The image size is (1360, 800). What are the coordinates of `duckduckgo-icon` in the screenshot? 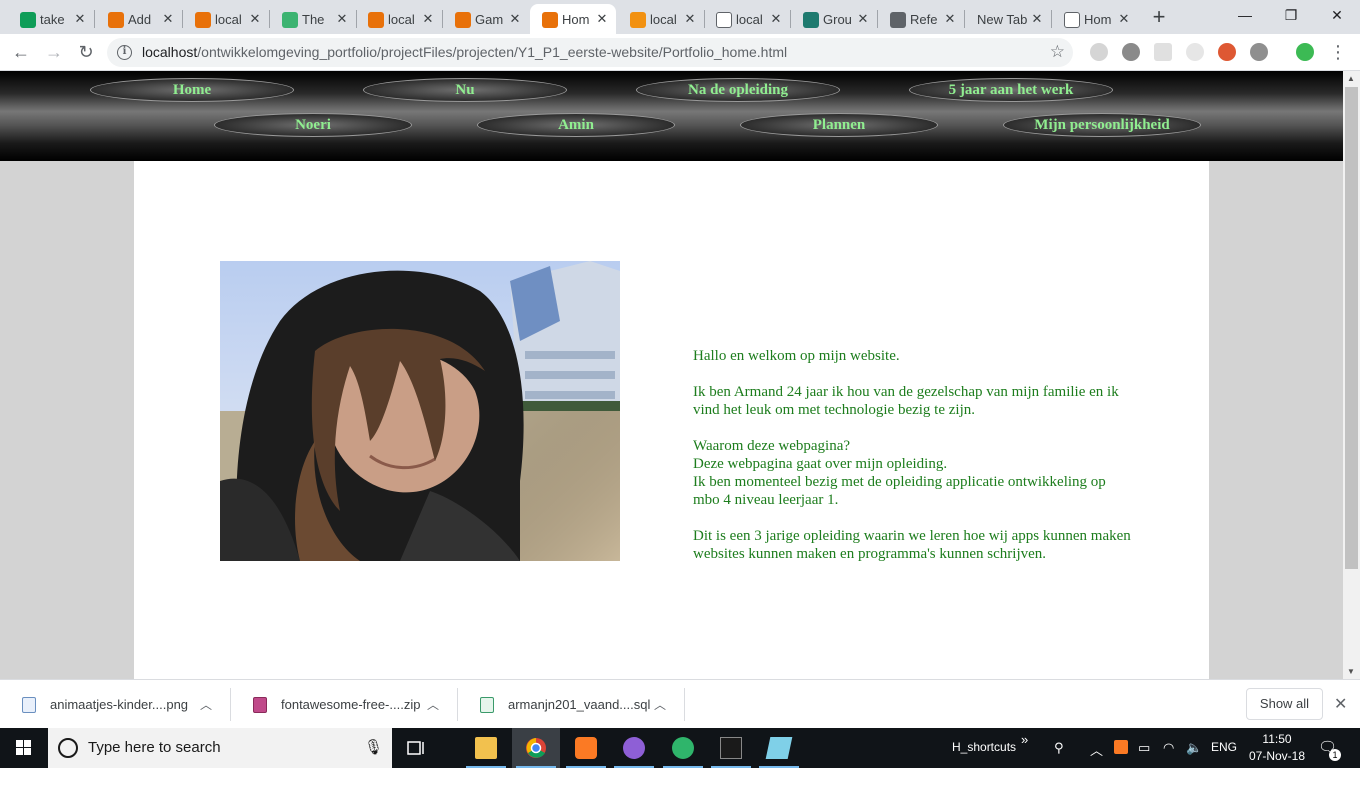 It's located at (1227, 52).